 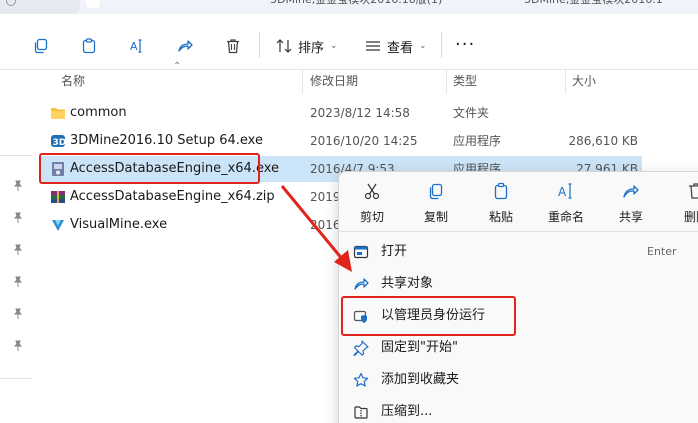 I want to click on paste-button: 粘贴, so click(x=501, y=203).